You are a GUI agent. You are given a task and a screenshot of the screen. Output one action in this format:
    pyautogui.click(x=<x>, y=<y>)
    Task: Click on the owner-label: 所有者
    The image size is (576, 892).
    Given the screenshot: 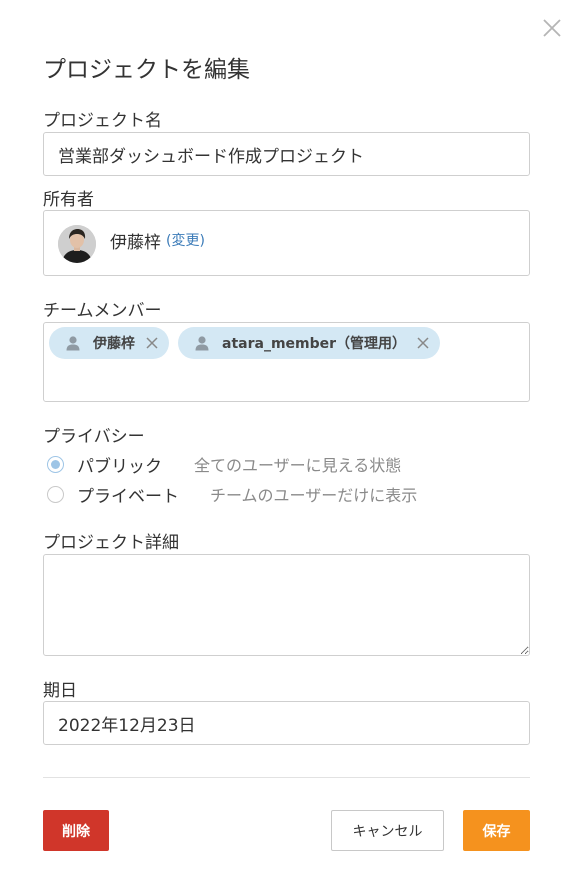 What is the action you would take?
    pyautogui.click(x=68, y=200)
    